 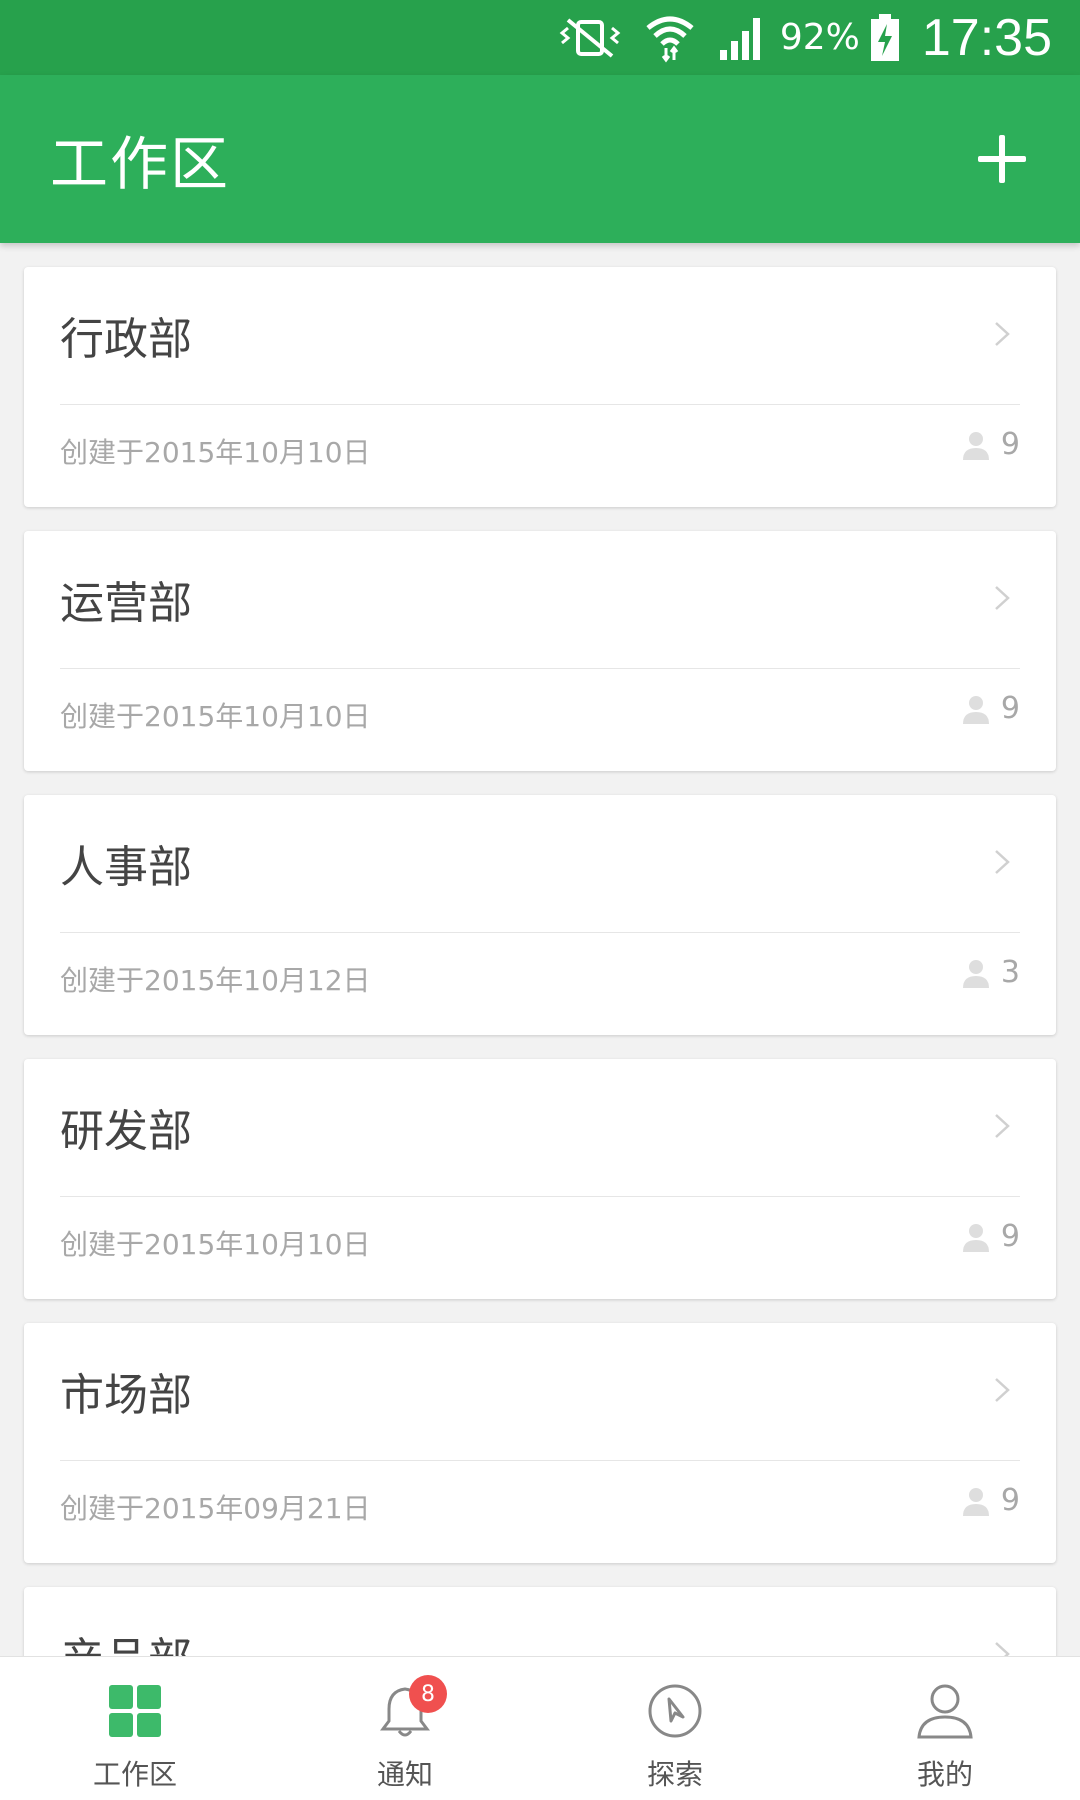 I want to click on member-count-value: 3, so click(x=1010, y=972).